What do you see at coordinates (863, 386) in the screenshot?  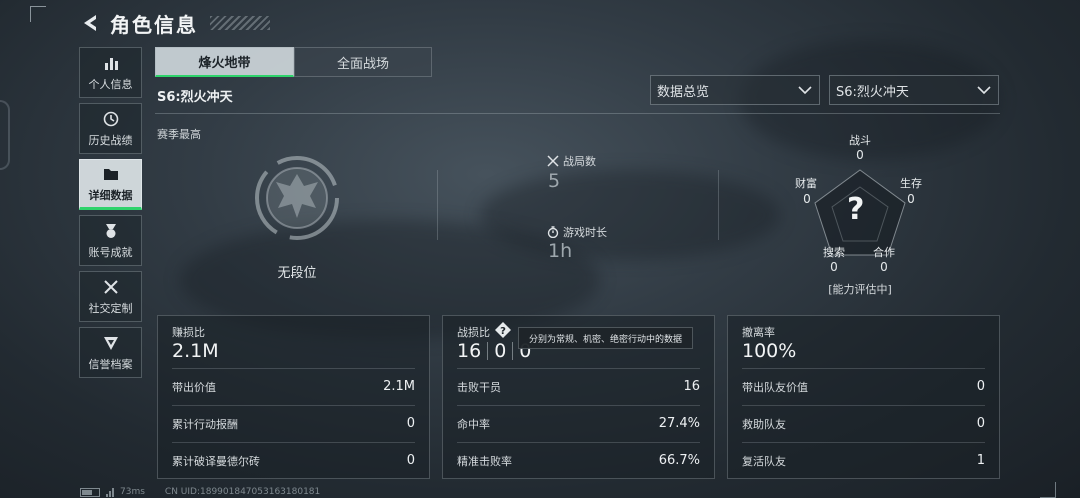 I see `stat-row: 带出队友价值 0` at bounding box center [863, 386].